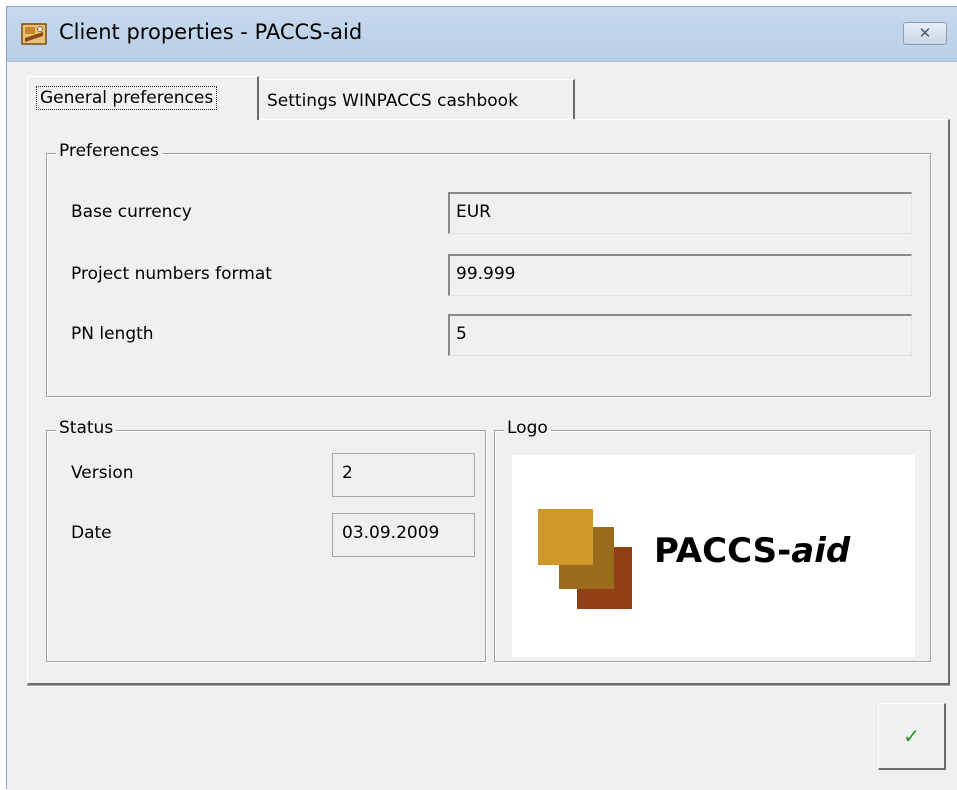 This screenshot has width=957, height=790. I want to click on project-numbers-format-field: 99.999, so click(680, 275).